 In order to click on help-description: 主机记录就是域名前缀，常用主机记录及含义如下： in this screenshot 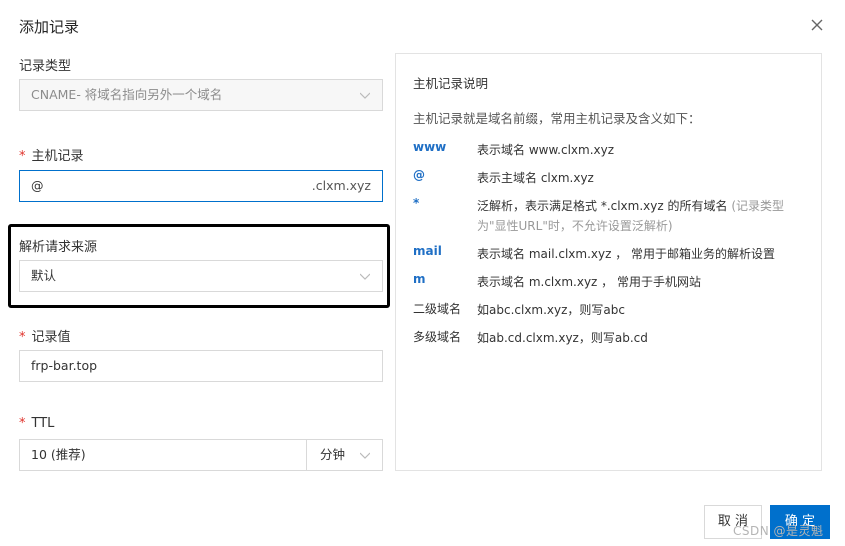, I will do `click(557, 118)`.